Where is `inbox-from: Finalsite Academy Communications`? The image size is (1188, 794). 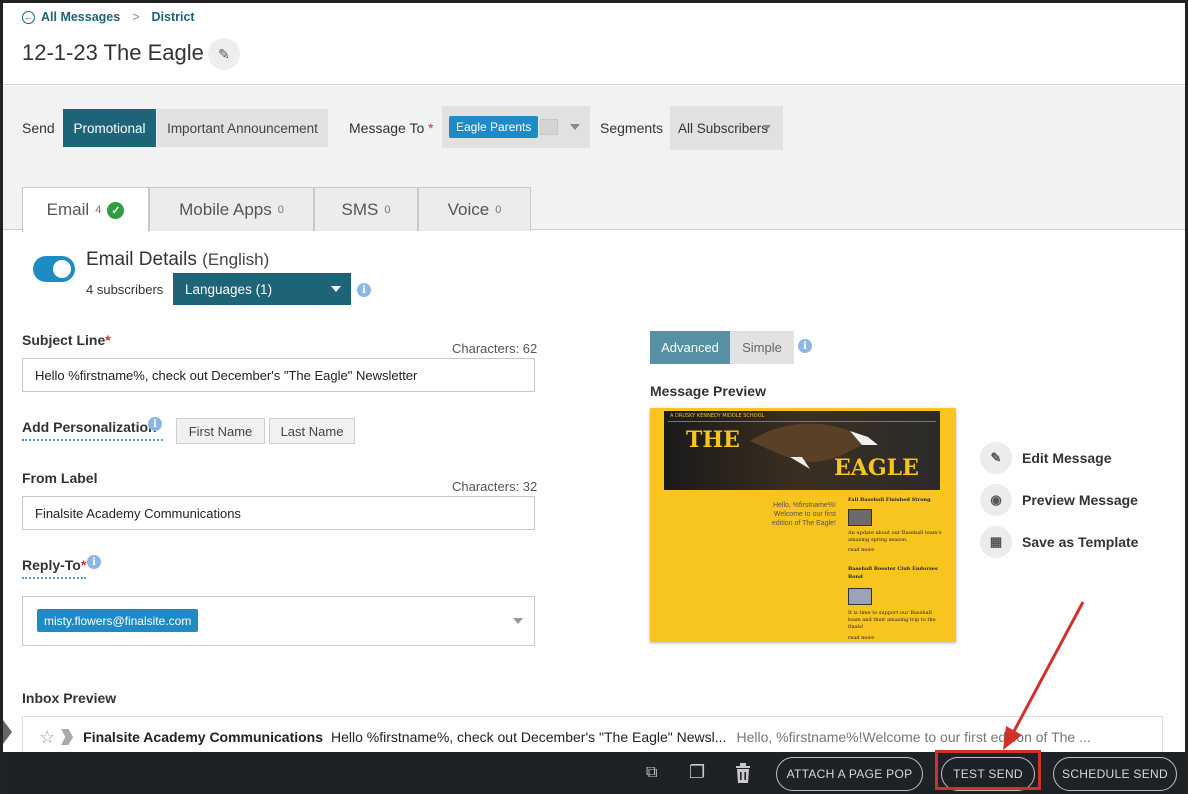 inbox-from: Finalsite Academy Communications is located at coordinates (203, 737).